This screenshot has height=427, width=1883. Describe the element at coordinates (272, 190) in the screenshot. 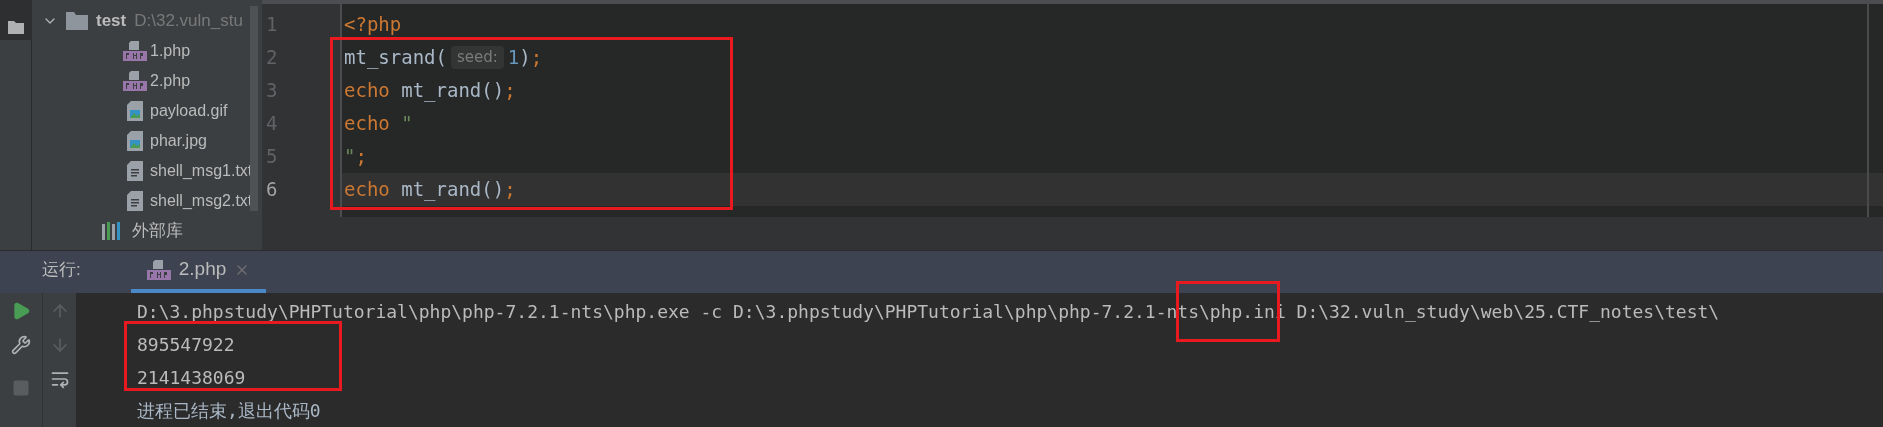

I see `line-number: 6` at that location.